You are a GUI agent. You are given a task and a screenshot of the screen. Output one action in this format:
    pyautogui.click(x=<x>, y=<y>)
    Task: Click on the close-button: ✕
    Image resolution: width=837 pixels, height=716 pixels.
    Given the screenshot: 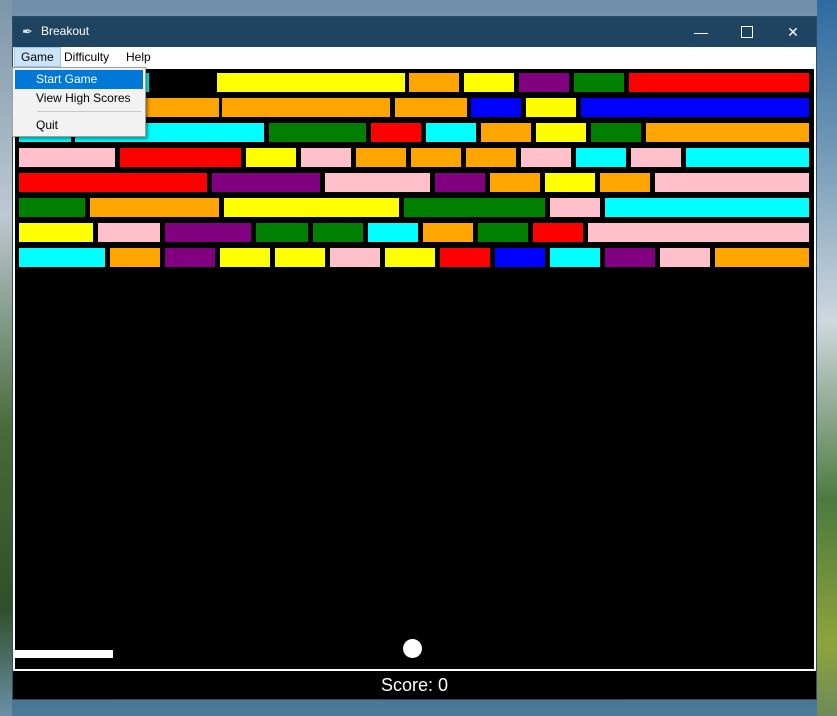 What is the action you would take?
    pyautogui.click(x=793, y=32)
    